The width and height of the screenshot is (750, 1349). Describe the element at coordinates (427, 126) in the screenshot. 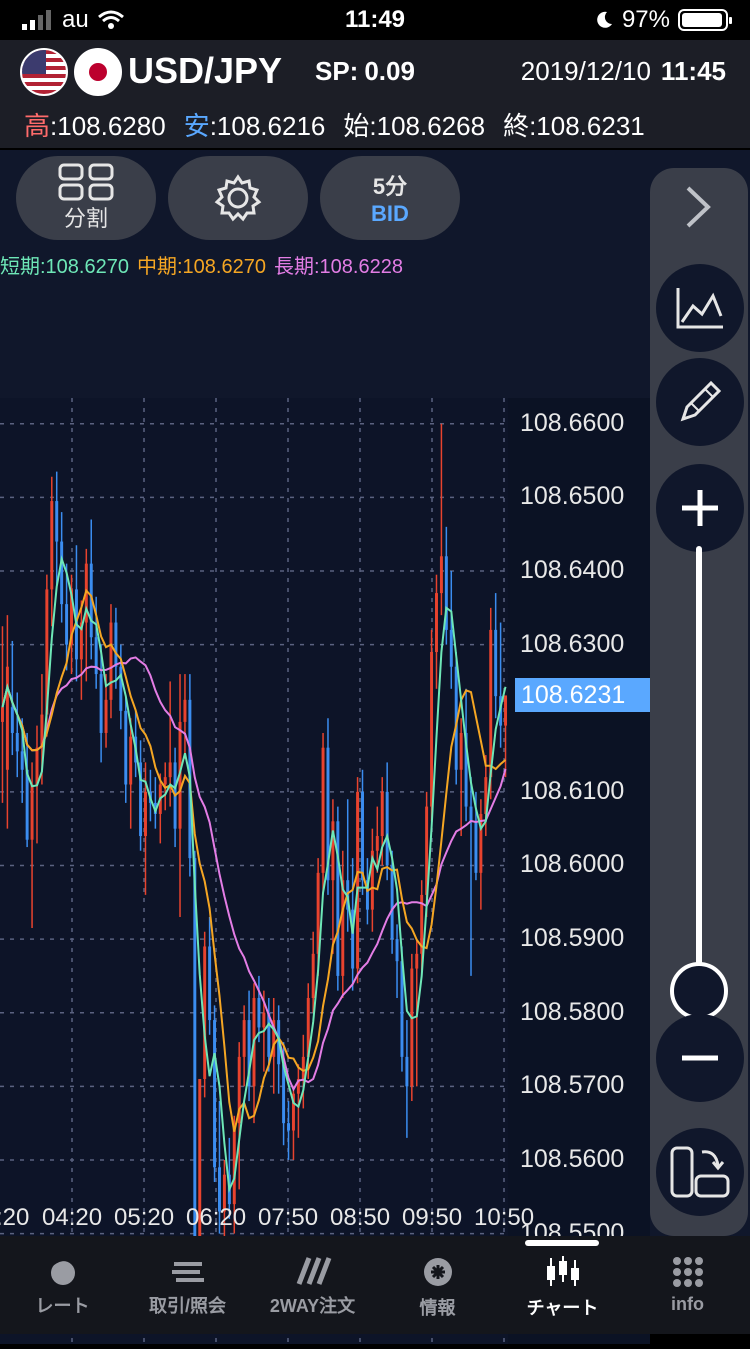

I see `open-value: :108.6268` at that location.